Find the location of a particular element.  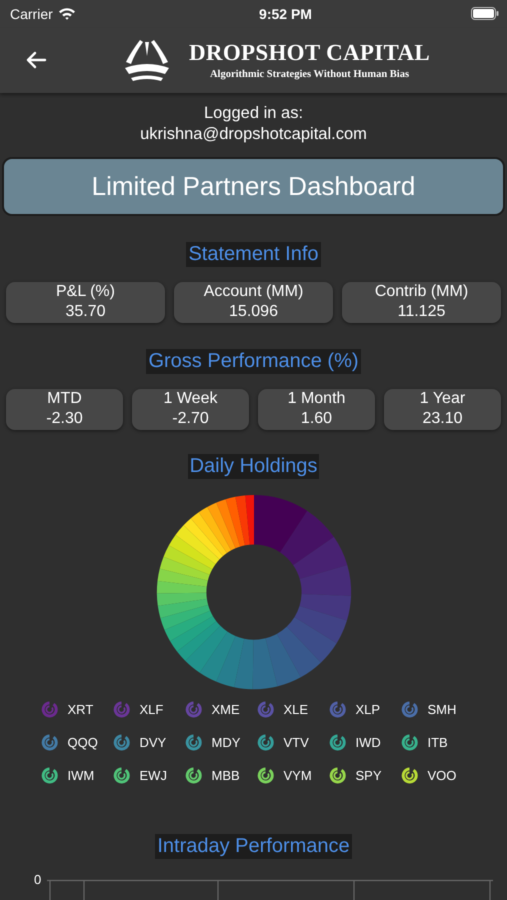

legend-label: SMH is located at coordinates (442, 710).